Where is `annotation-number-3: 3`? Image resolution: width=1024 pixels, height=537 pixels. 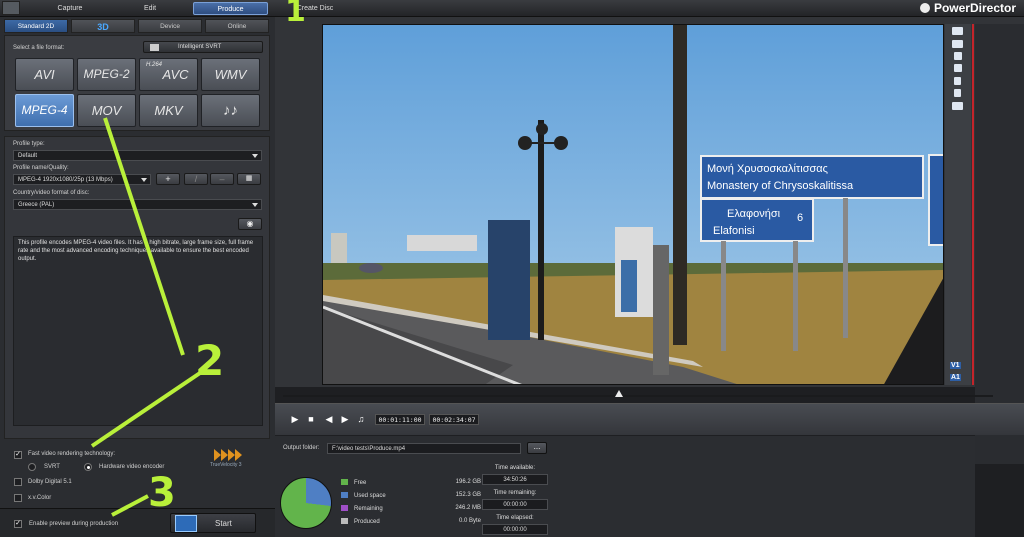 annotation-number-3: 3 is located at coordinates (162, 493).